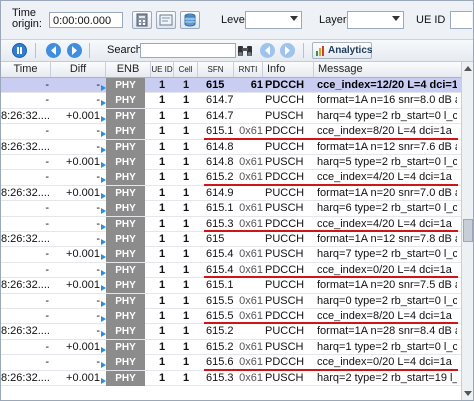 The image size is (474, 401). I want to click on column-header-ue-id: UE ID, so click(162, 69).